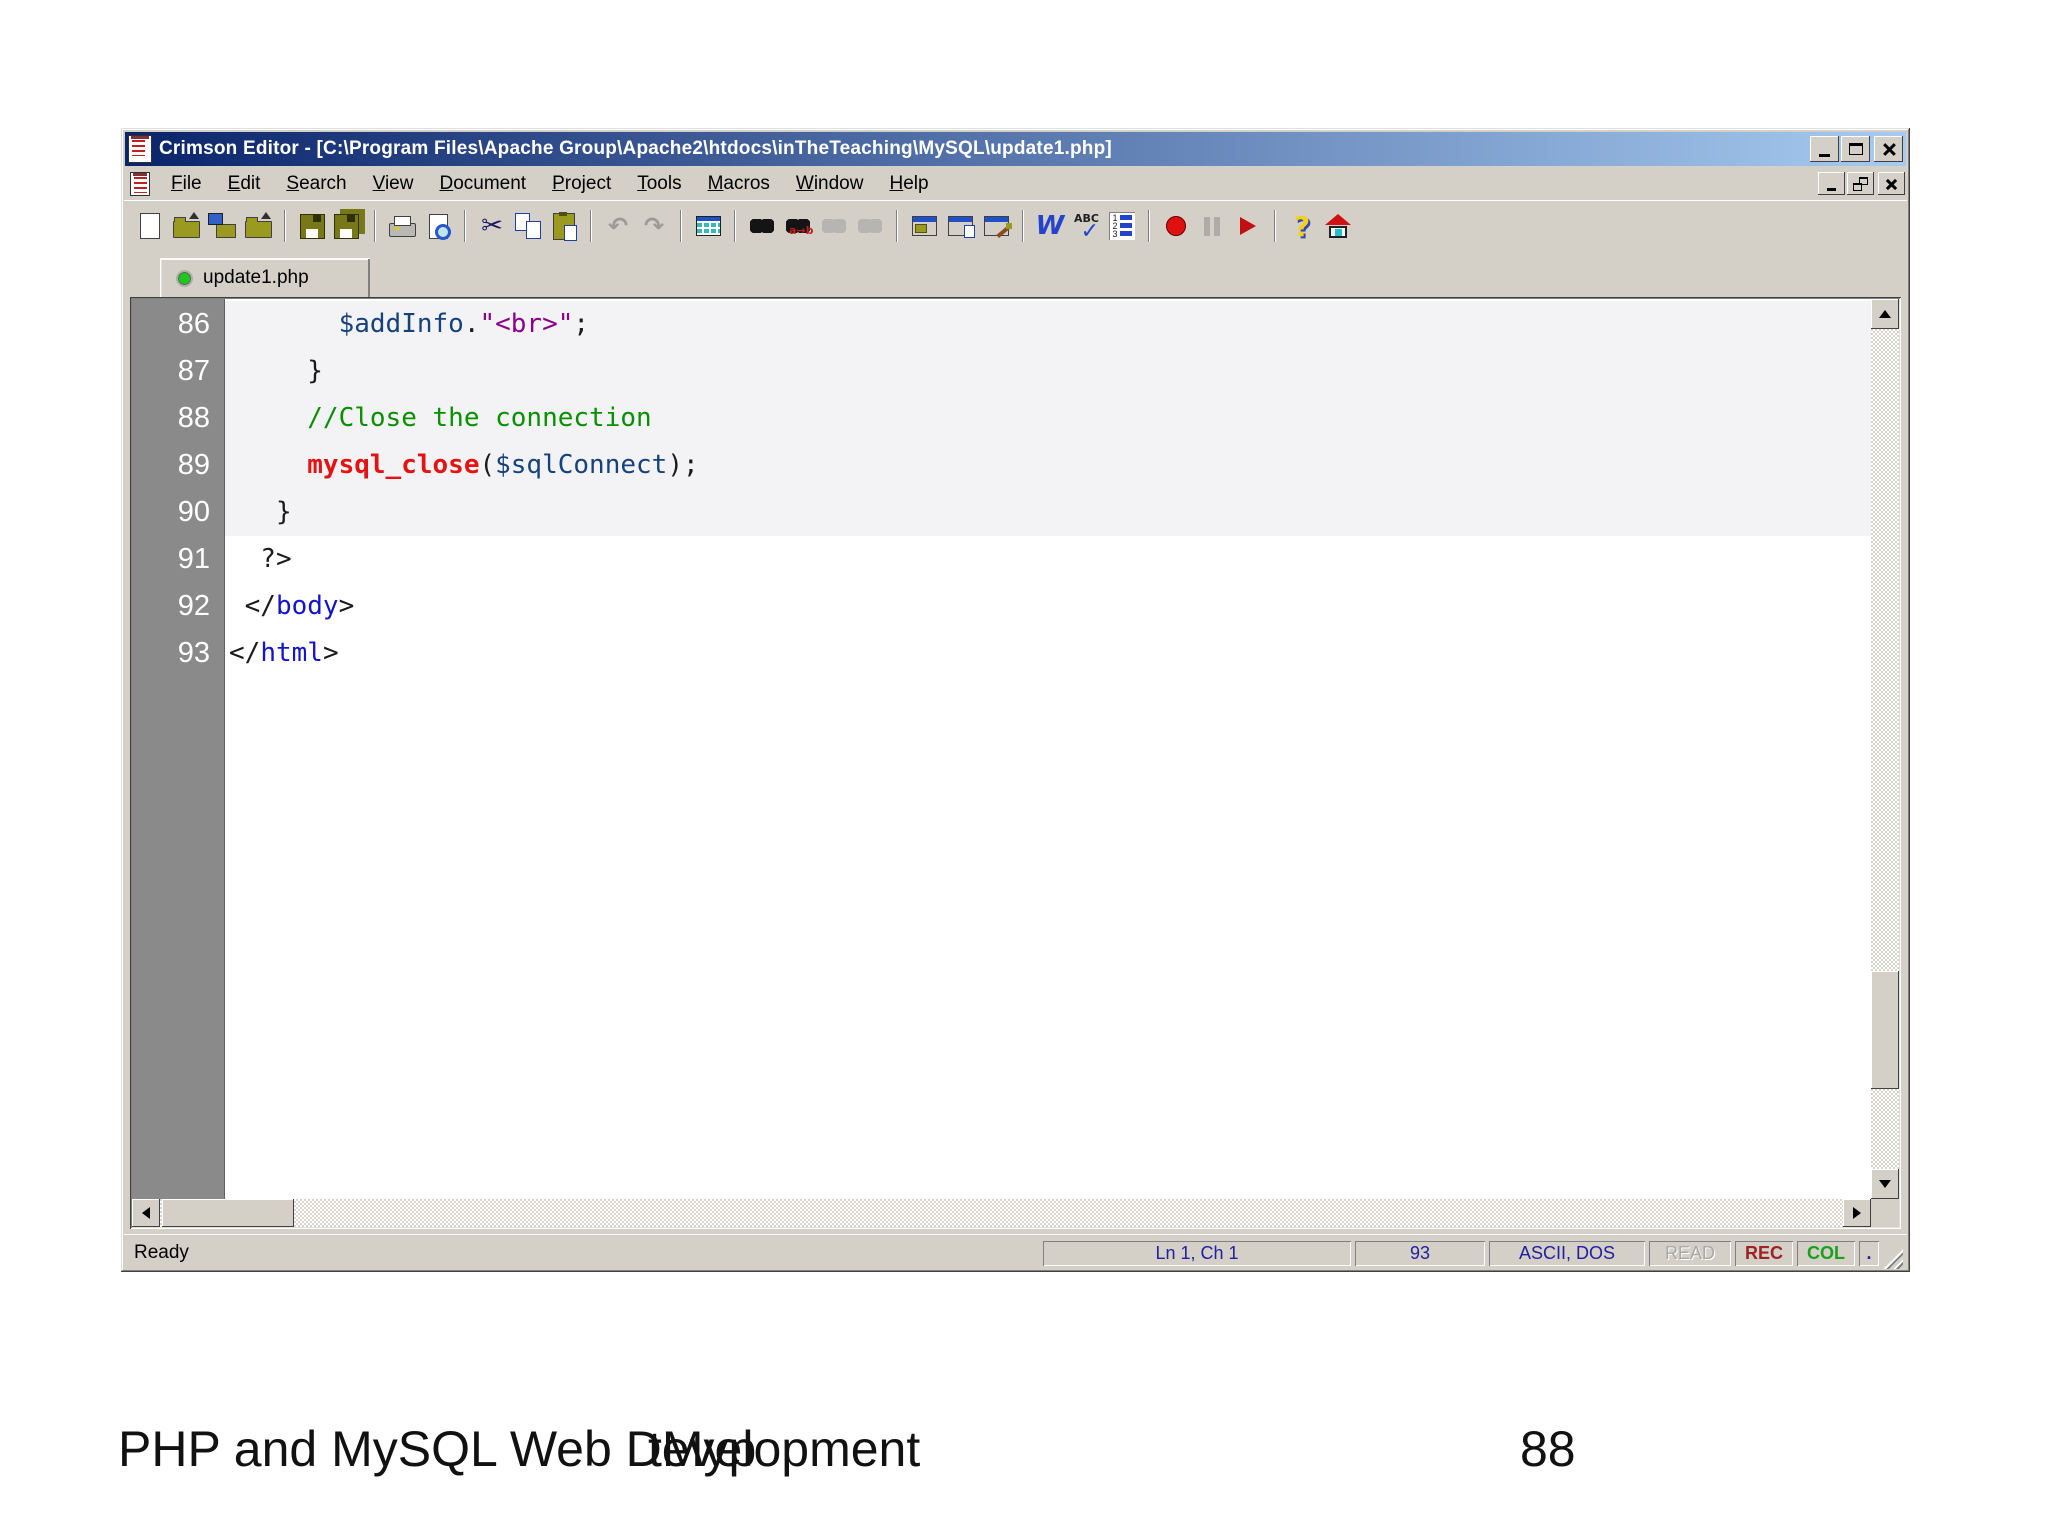  I want to click on resize-grip, so click(1892, 1258).